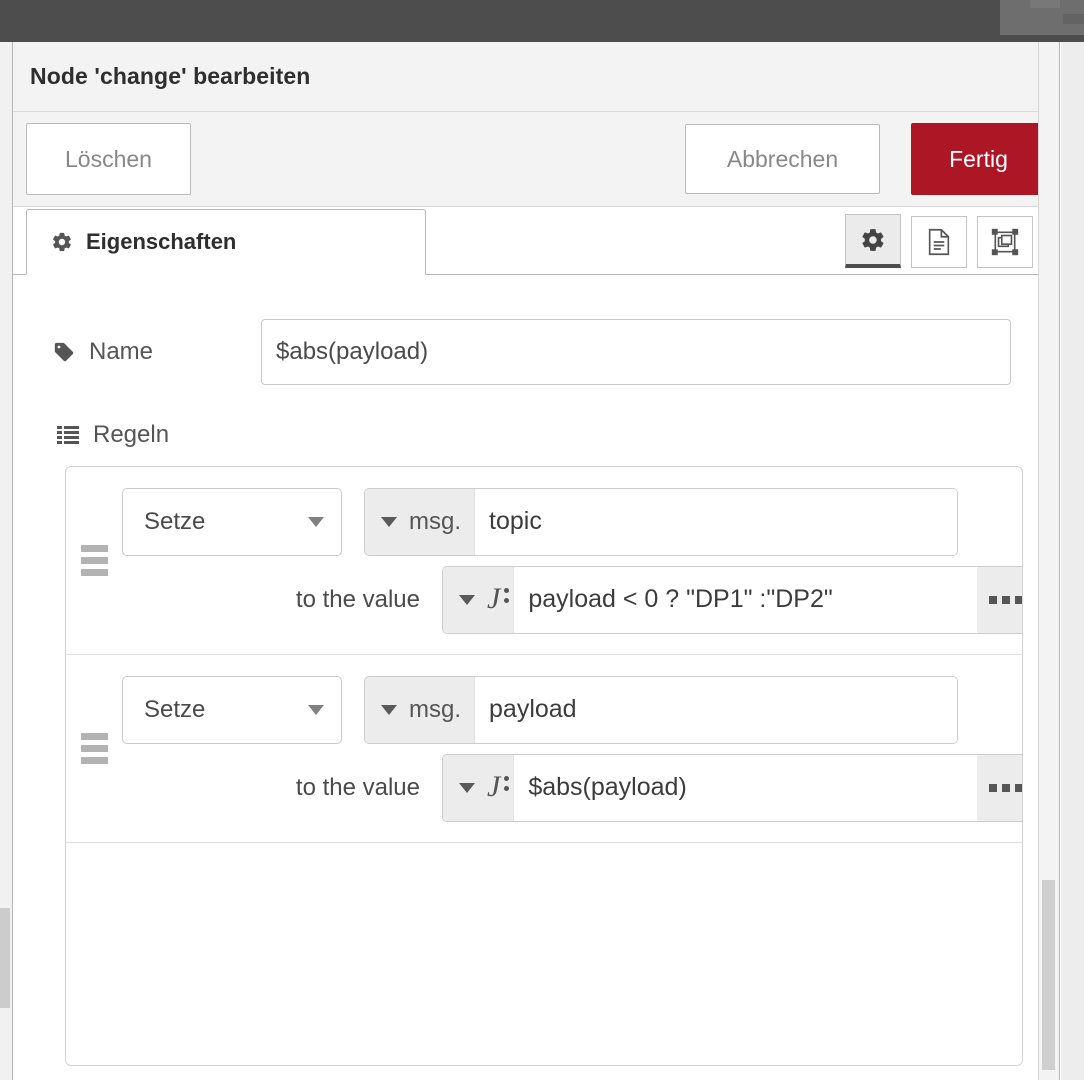  Describe the element at coordinates (716, 521) in the screenshot. I see `rule-property-value: topic` at that location.